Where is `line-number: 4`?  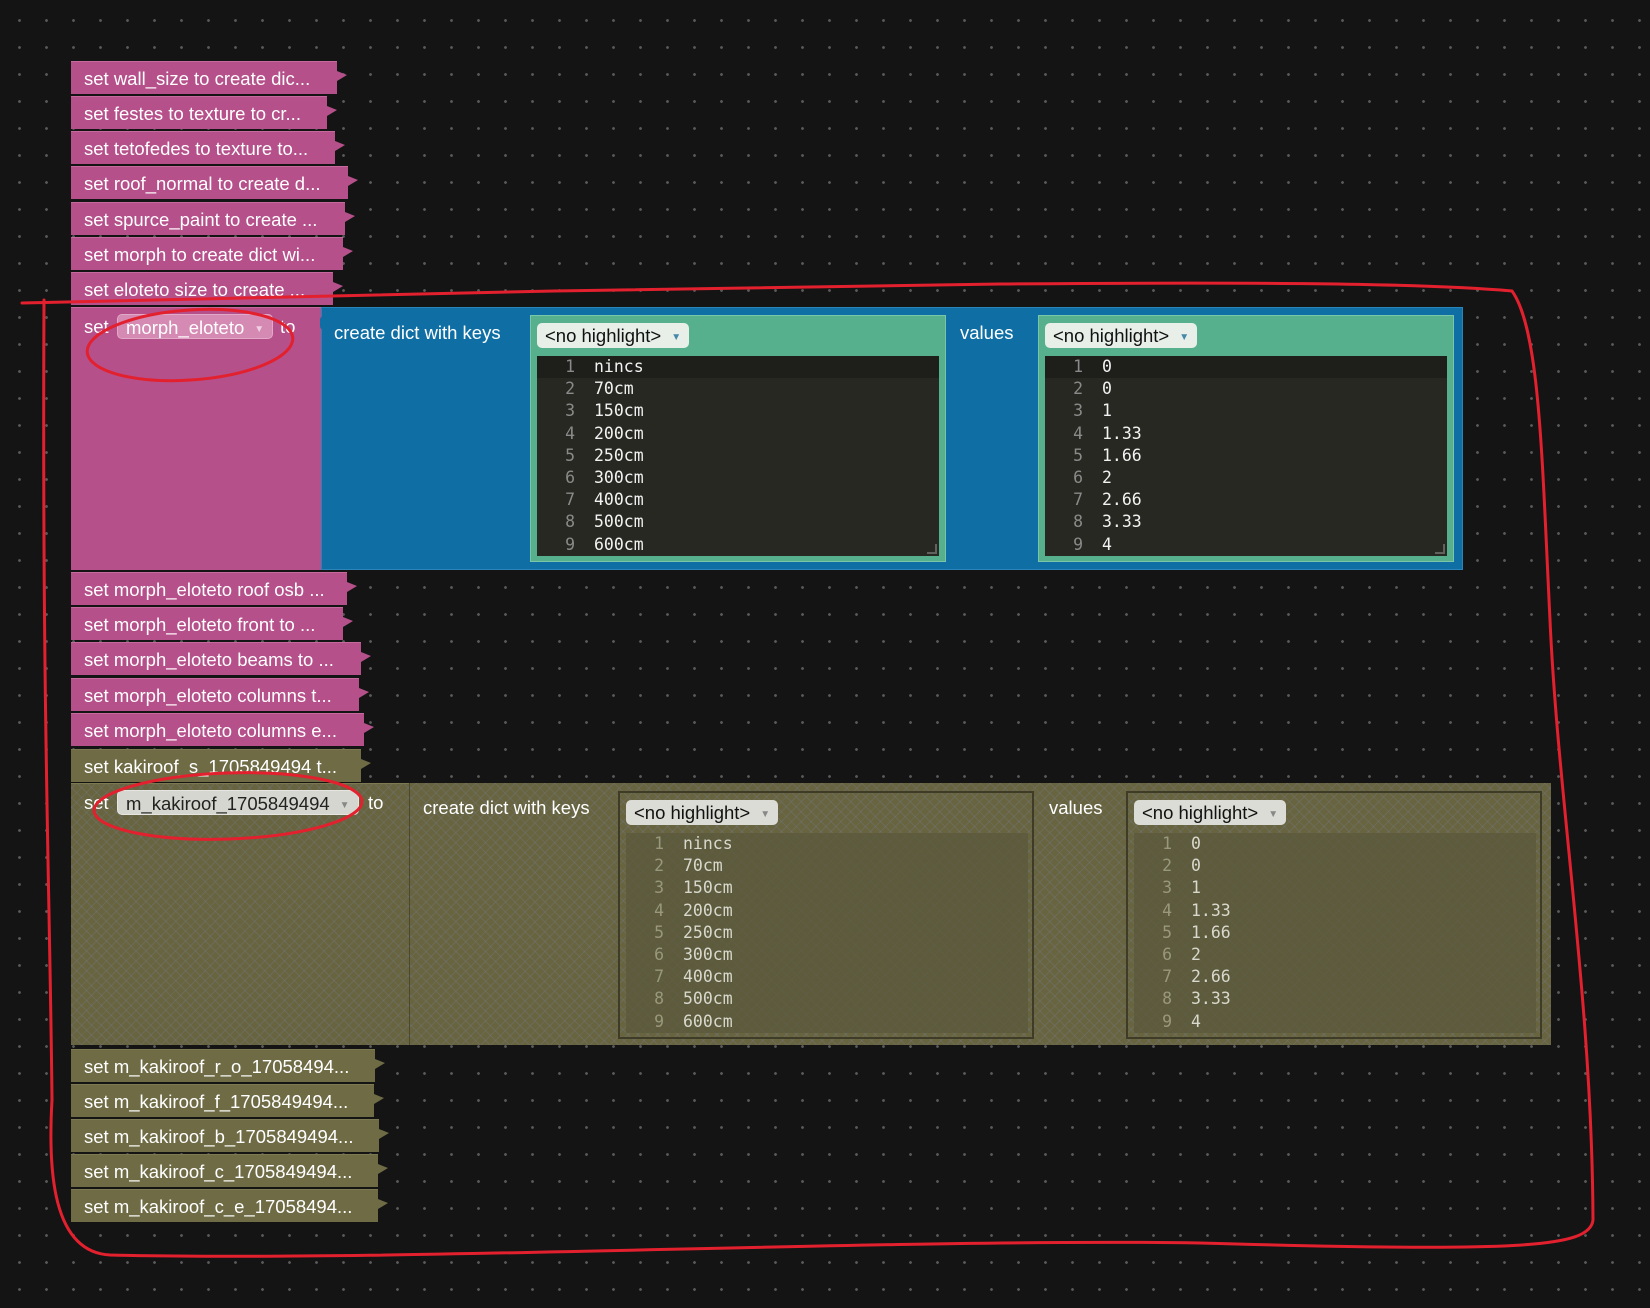 line-number: 4 is located at coordinates (659, 910).